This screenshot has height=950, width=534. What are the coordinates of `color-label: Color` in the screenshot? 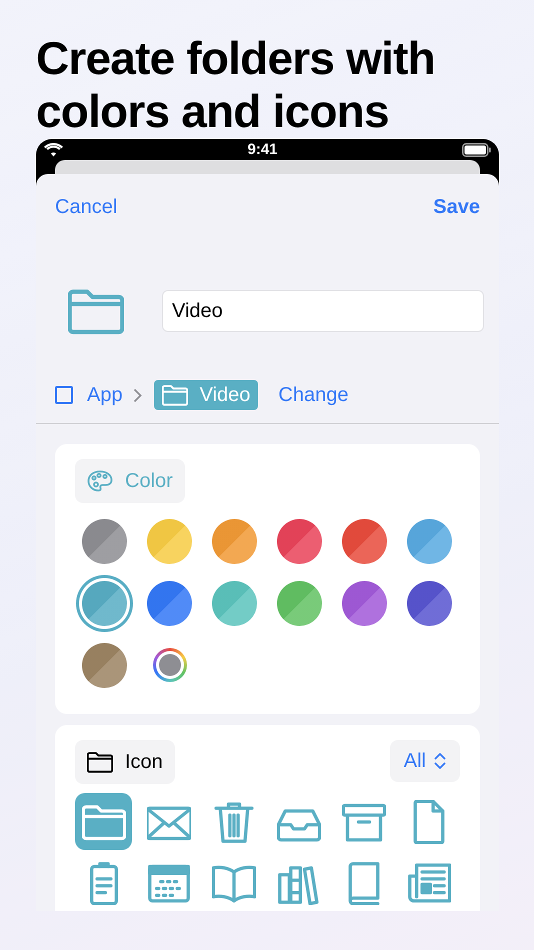 It's located at (130, 481).